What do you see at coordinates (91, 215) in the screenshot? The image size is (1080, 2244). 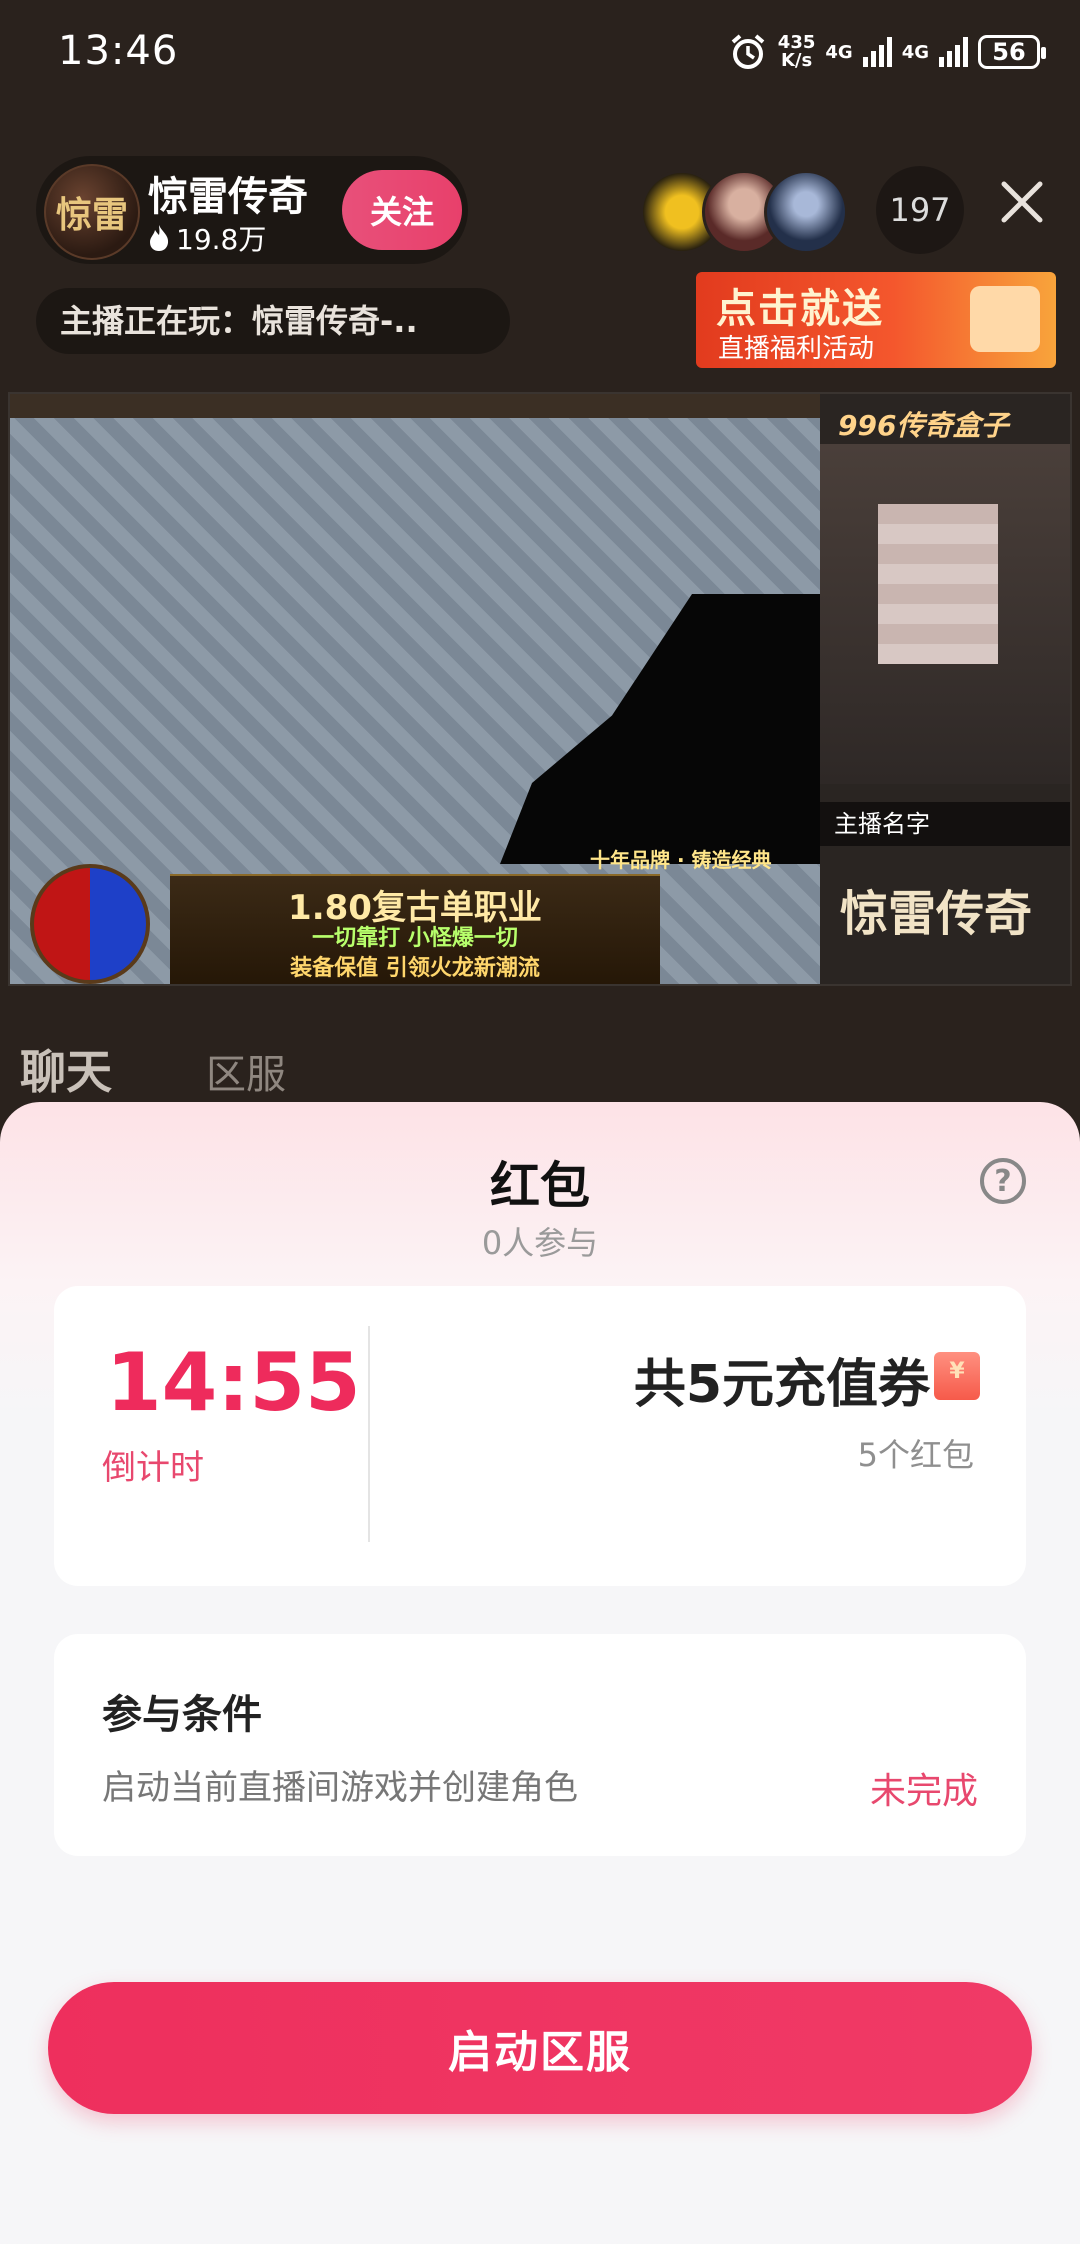 I see `avatar-text: 惊雷` at bounding box center [91, 215].